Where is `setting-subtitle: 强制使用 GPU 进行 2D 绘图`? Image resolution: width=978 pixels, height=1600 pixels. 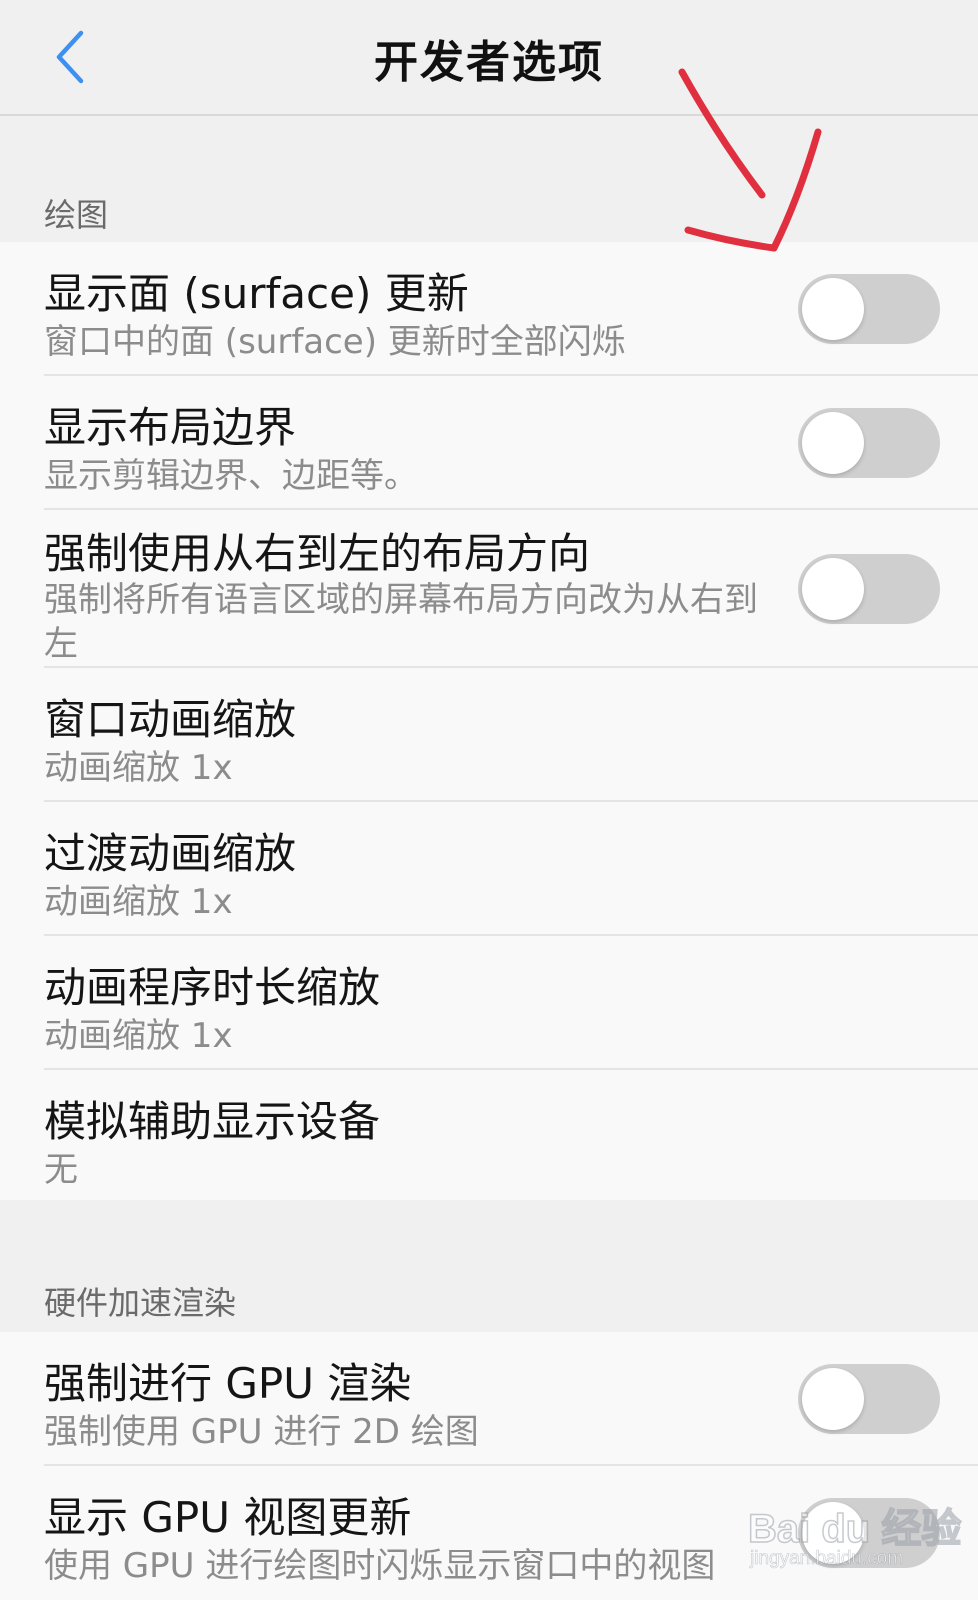 setting-subtitle: 强制使用 GPU 进行 2D 绘图 is located at coordinates (261, 1432).